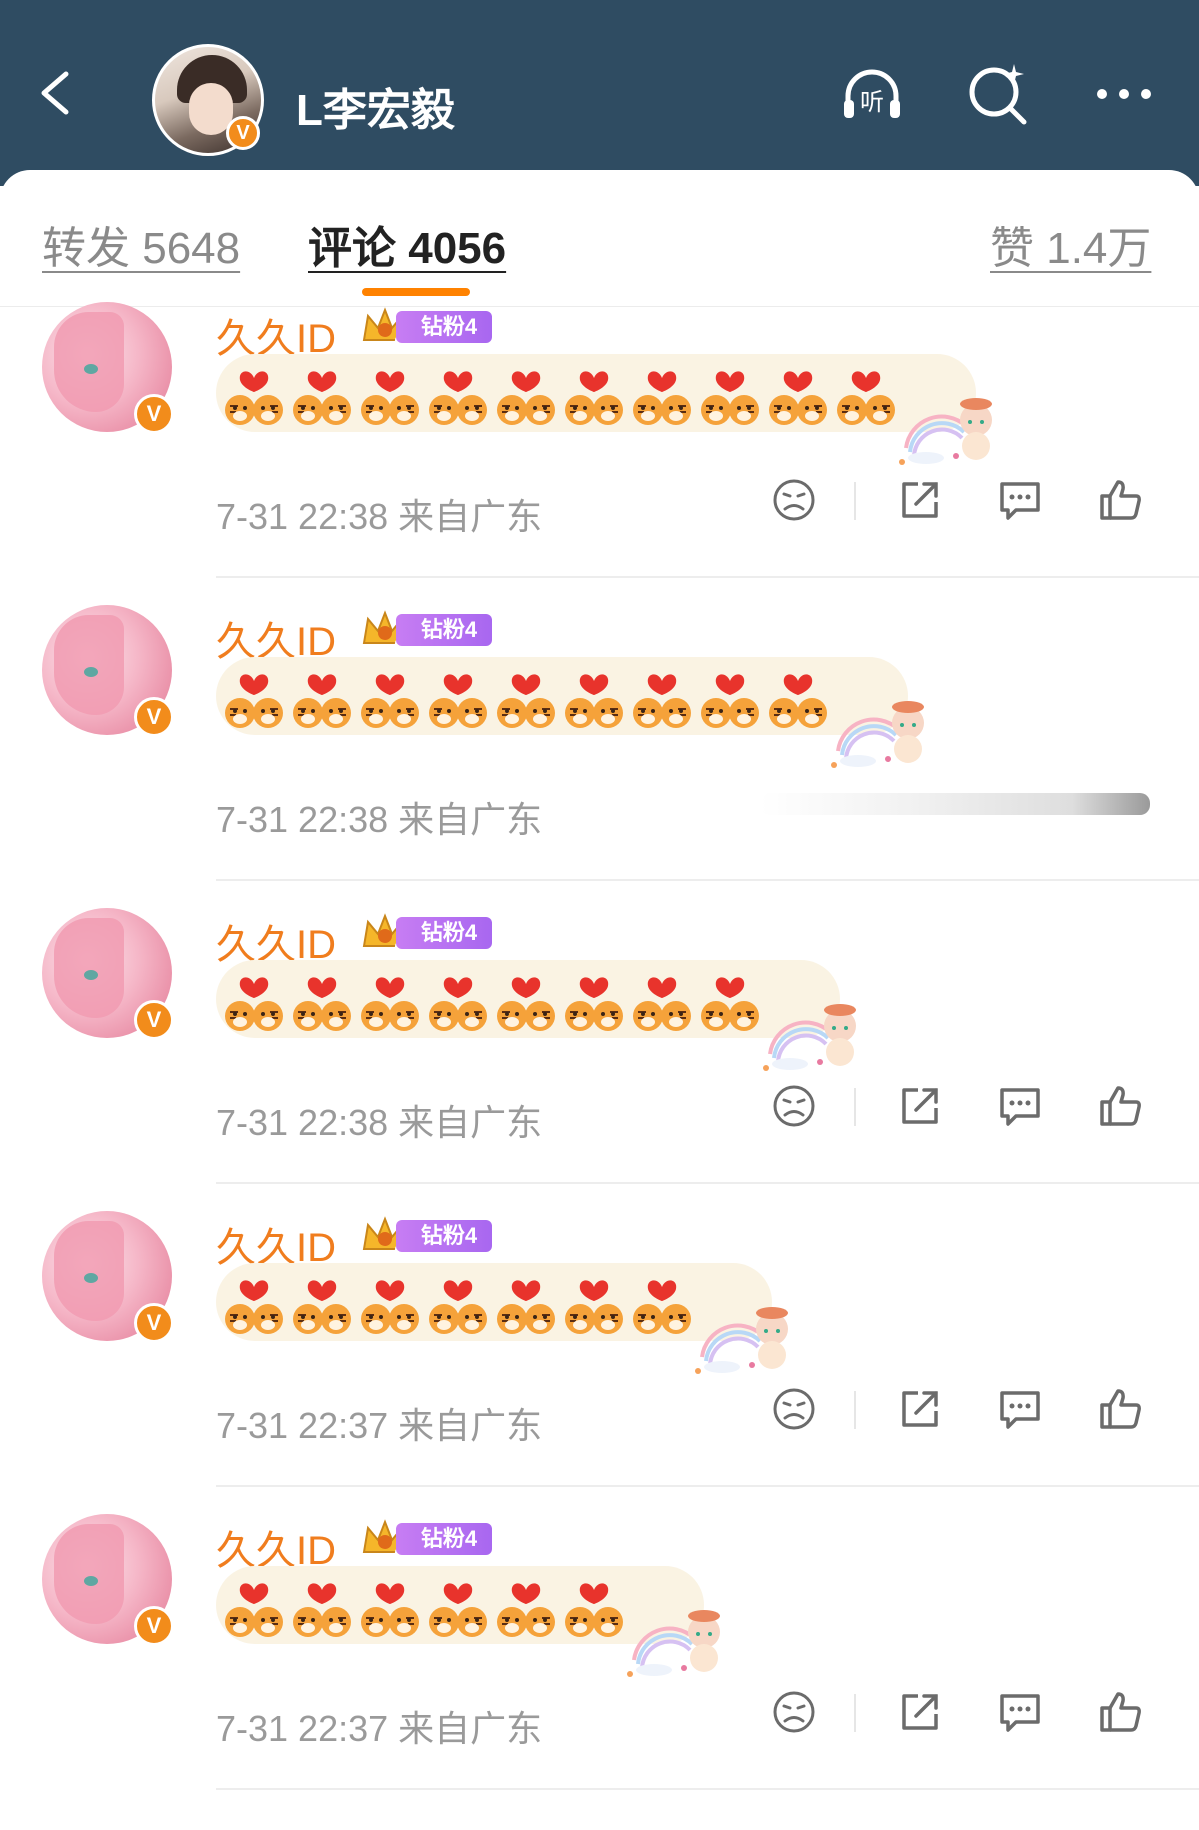 The height and width of the screenshot is (1830, 1199). Describe the element at coordinates (599, 93) in the screenshot. I see `top-bar: V L李宏毅 听` at that location.